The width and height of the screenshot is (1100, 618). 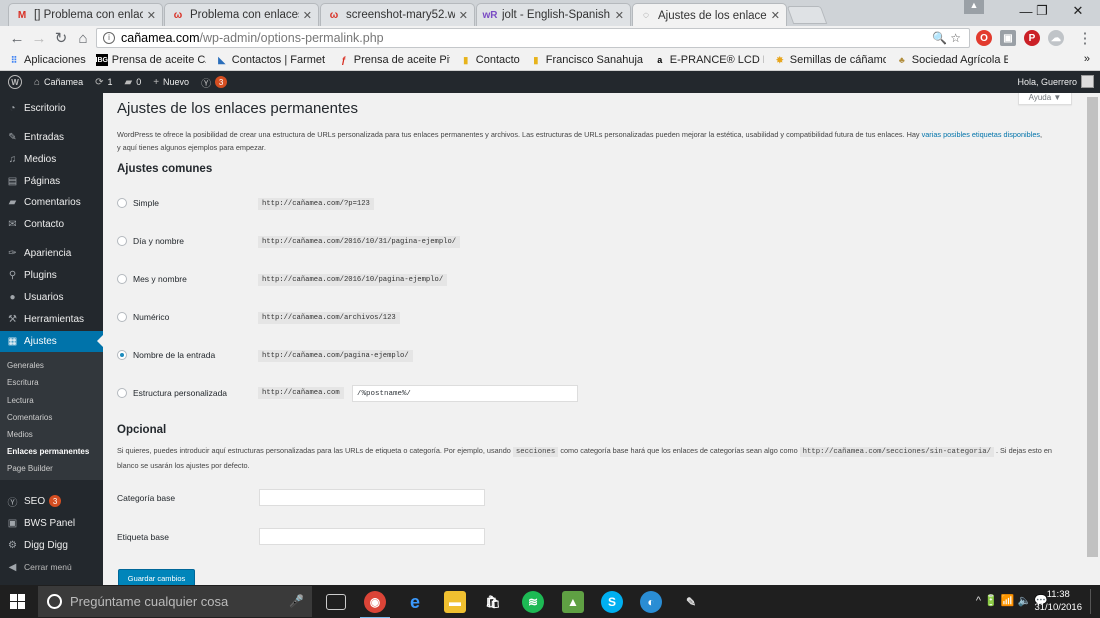 I want to click on admin-bar-account: Hola, Guerrero, so click(x=1055, y=81).